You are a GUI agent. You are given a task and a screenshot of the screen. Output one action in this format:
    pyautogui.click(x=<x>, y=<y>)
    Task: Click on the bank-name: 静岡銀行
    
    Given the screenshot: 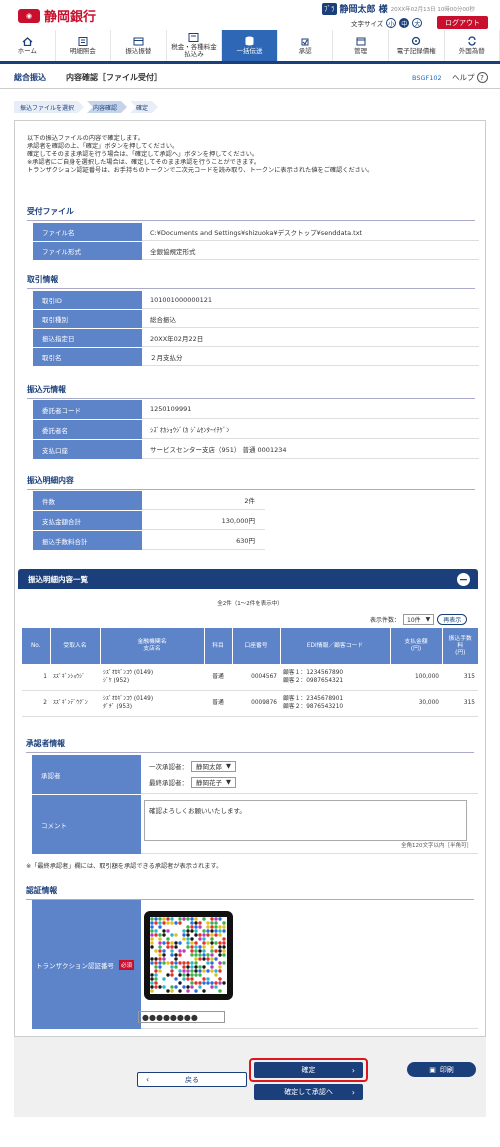 What is the action you would take?
    pyautogui.click(x=70, y=17)
    